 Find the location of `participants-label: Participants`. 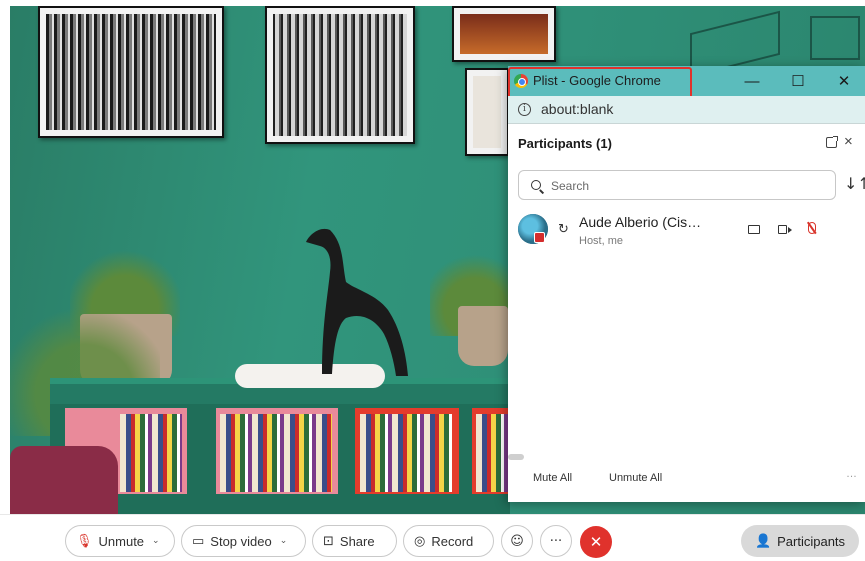

participants-label: Participants is located at coordinates (811, 541).